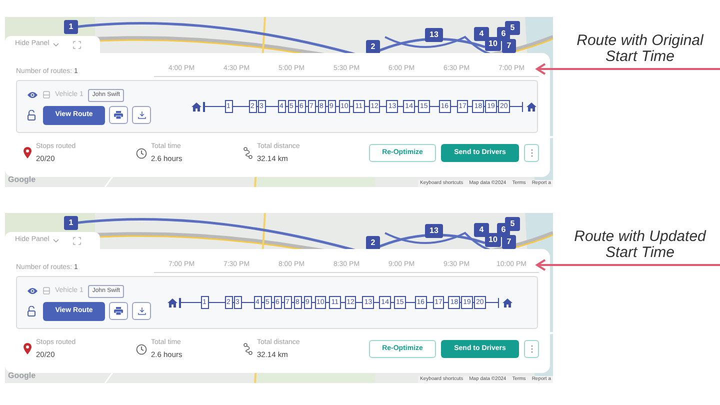 This screenshot has width=720, height=405. What do you see at coordinates (640, 49) in the screenshot?
I see `annotation-text: Route with Original Start Time` at bounding box center [640, 49].